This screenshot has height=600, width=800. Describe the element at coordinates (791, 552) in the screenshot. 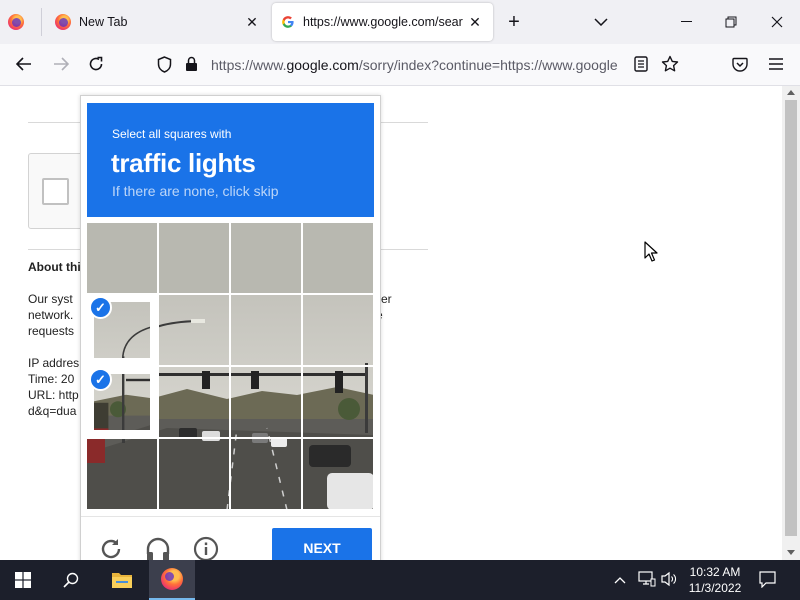

I see `scroll-down-icon` at that location.